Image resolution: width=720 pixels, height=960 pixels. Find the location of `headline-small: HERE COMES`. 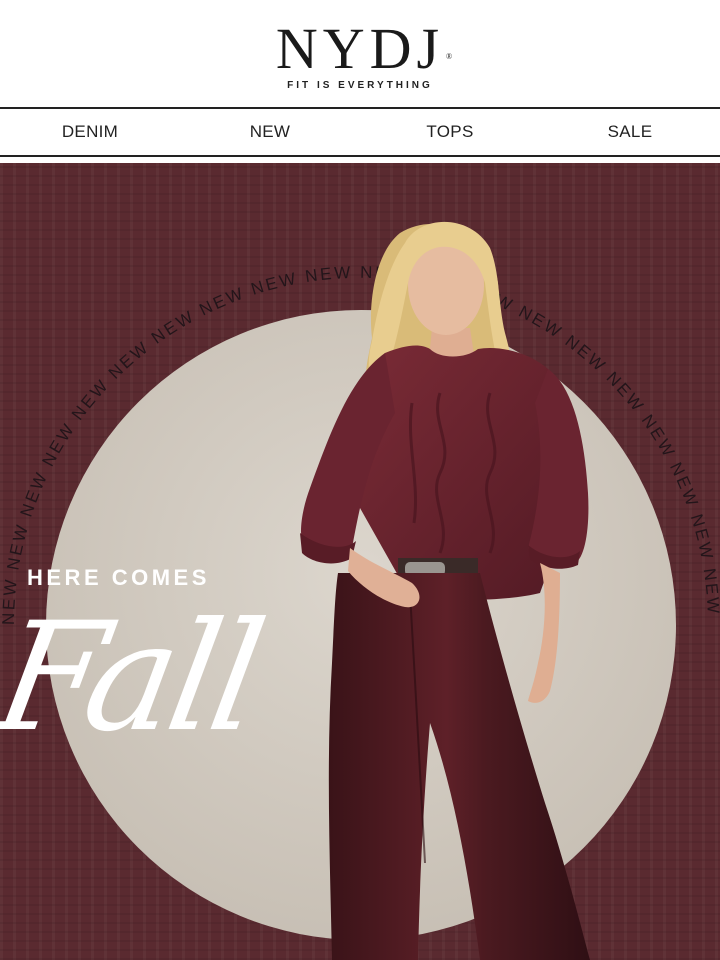

headline-small: HERE COMES is located at coordinates (118, 577).